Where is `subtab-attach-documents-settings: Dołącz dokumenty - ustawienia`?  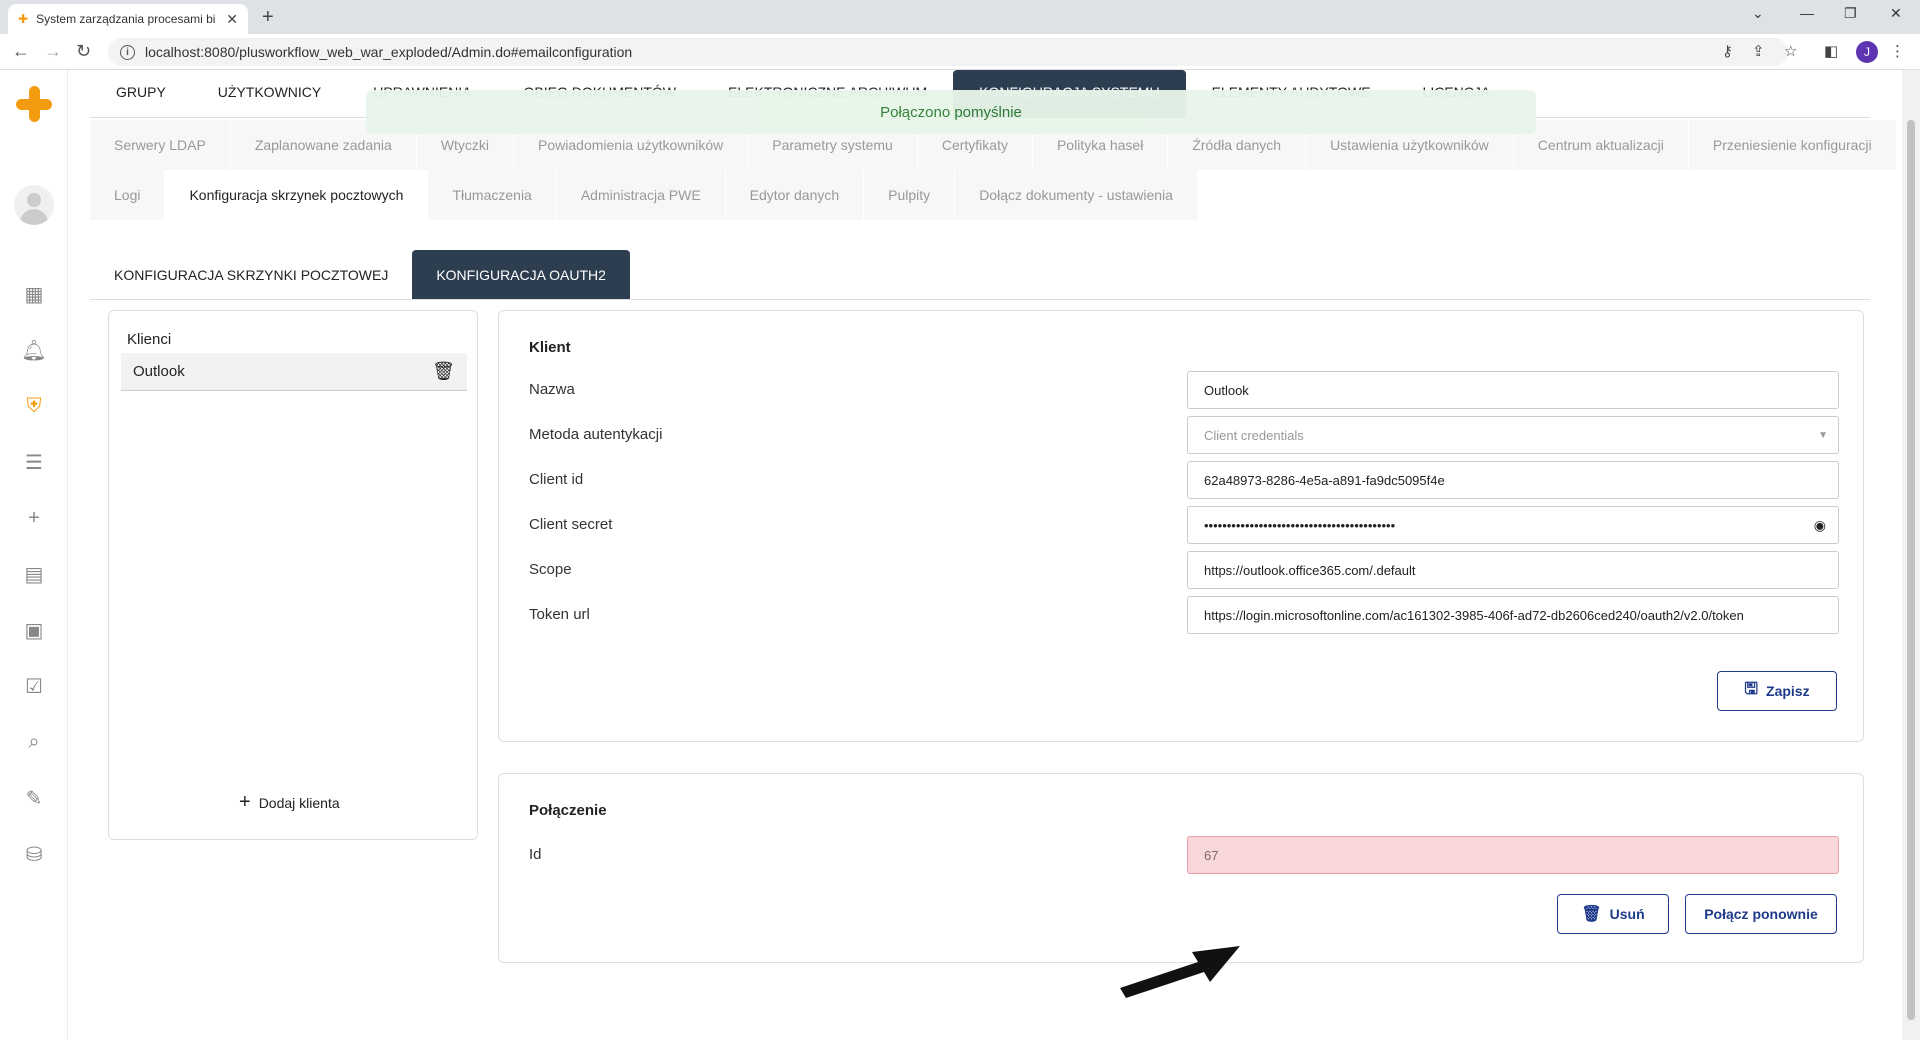 subtab-attach-documents-settings: Dołącz dokumenty - ustawienia is located at coordinates (1076, 195).